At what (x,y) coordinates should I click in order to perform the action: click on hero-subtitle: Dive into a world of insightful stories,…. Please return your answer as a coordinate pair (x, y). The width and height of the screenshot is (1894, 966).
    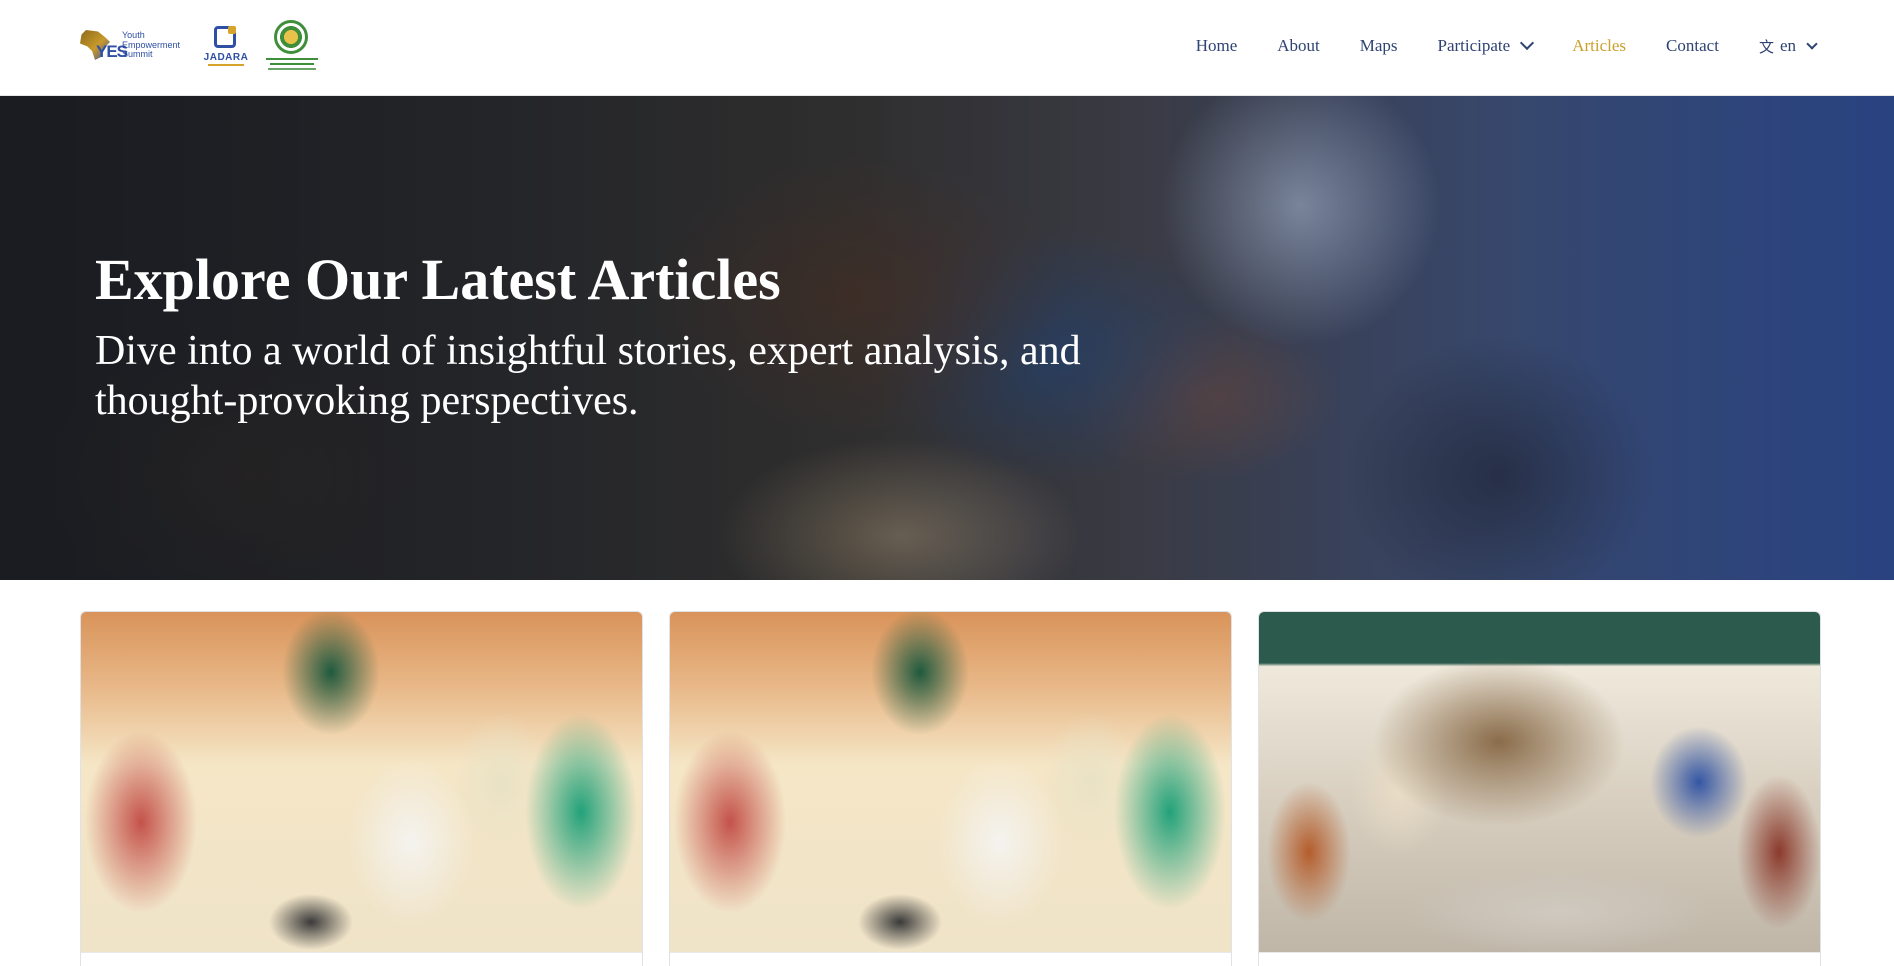
    Looking at the image, I should click on (588, 376).